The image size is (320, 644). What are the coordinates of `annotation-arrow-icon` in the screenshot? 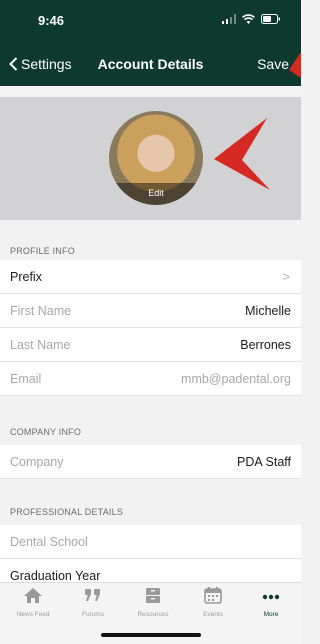 It's located at (257, 121).